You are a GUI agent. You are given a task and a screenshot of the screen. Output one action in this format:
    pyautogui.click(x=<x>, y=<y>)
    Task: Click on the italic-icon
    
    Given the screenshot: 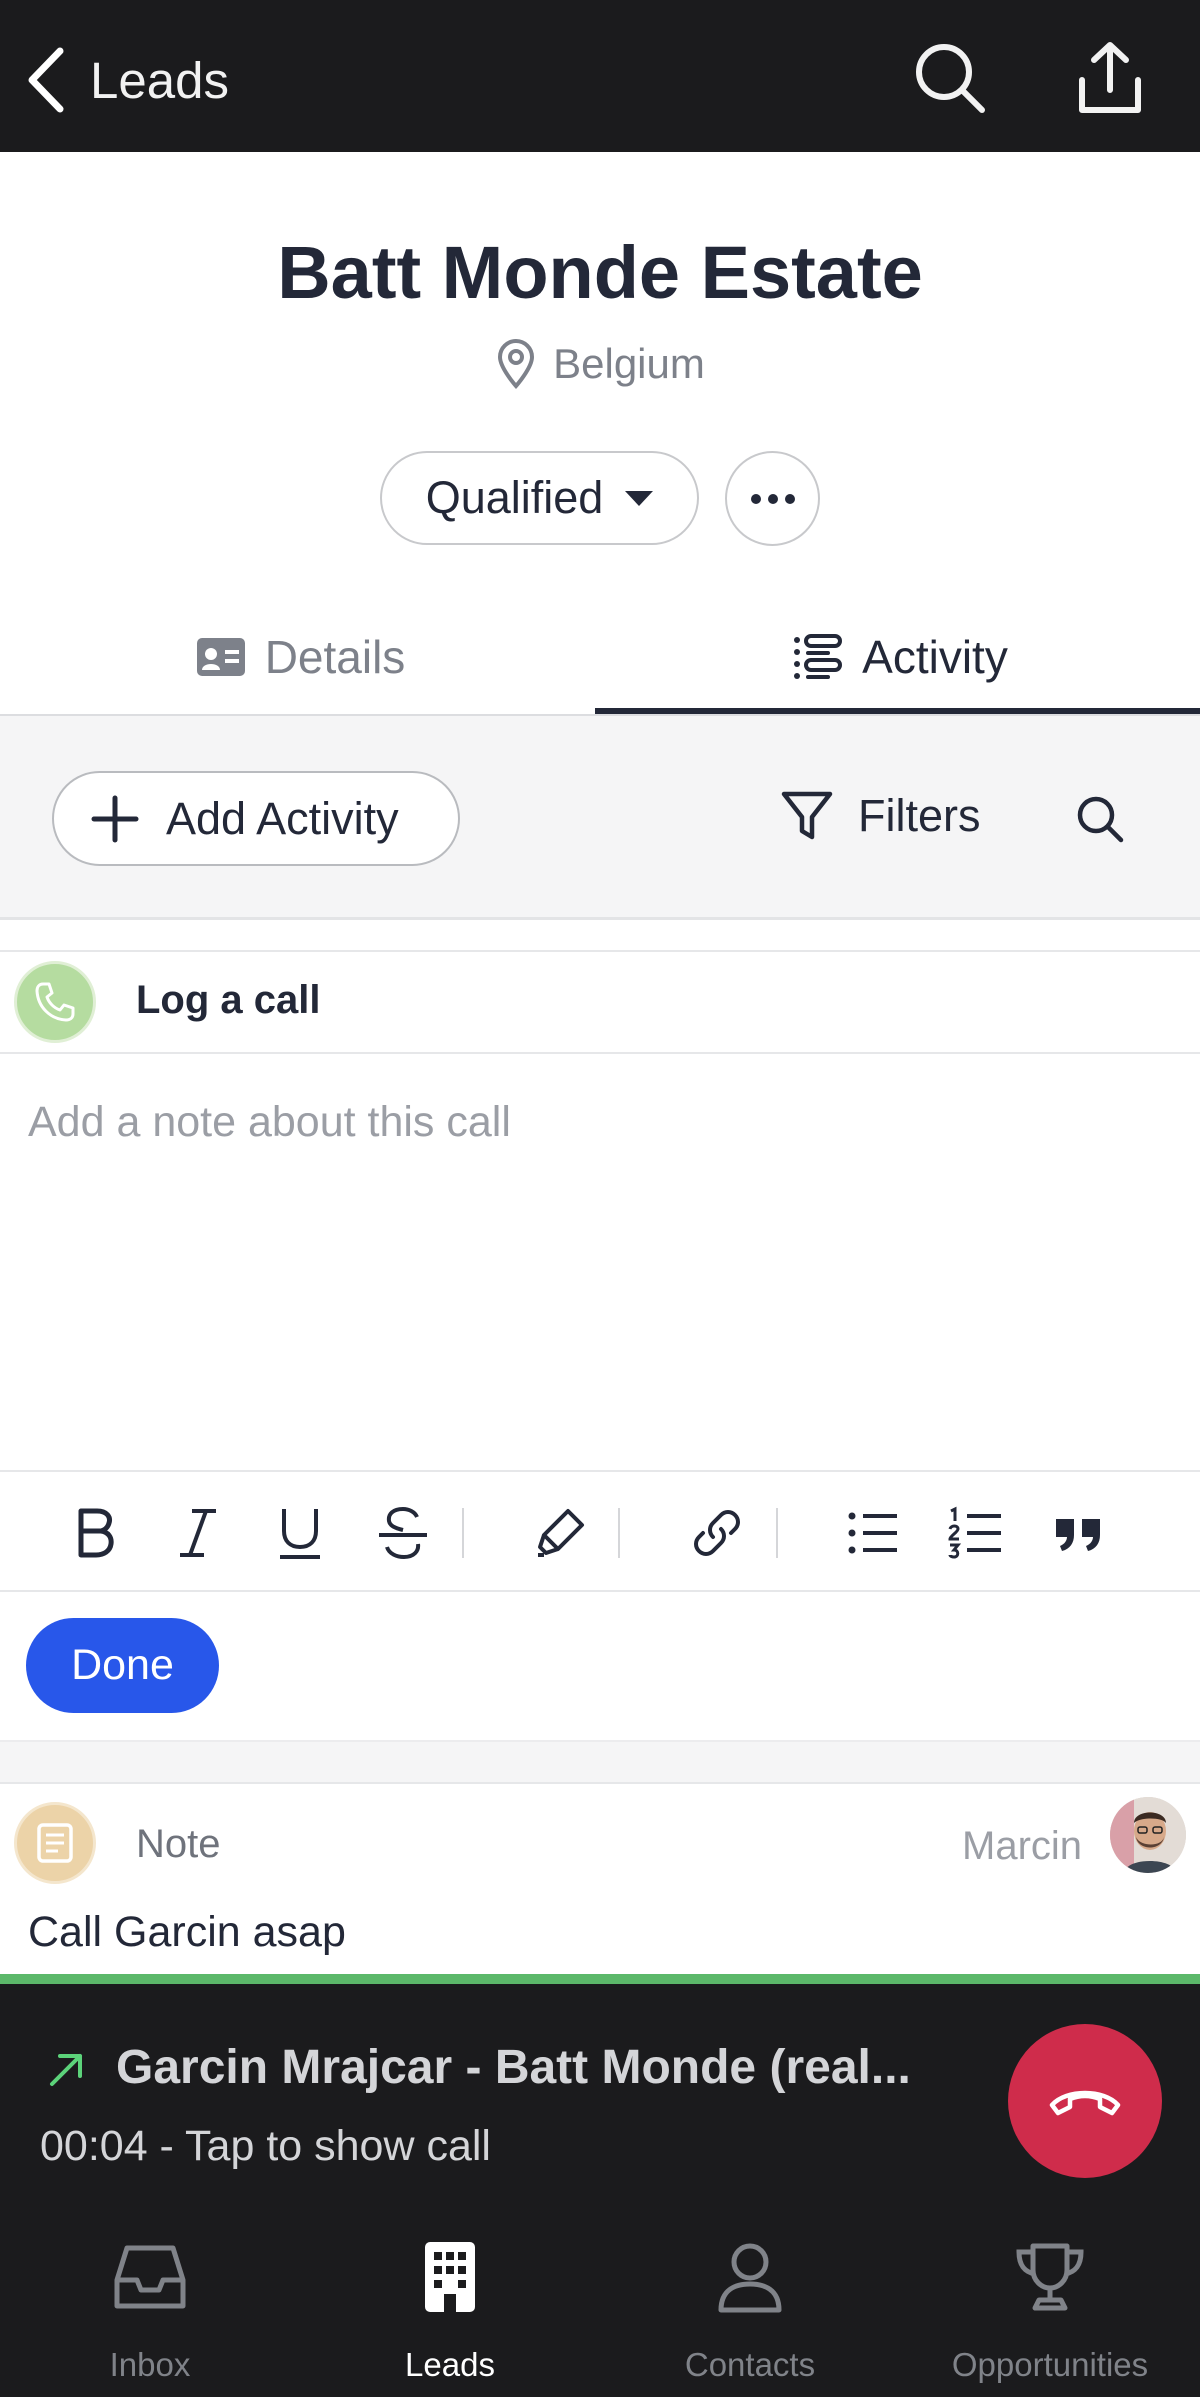 What is the action you would take?
    pyautogui.click(x=198, y=1533)
    